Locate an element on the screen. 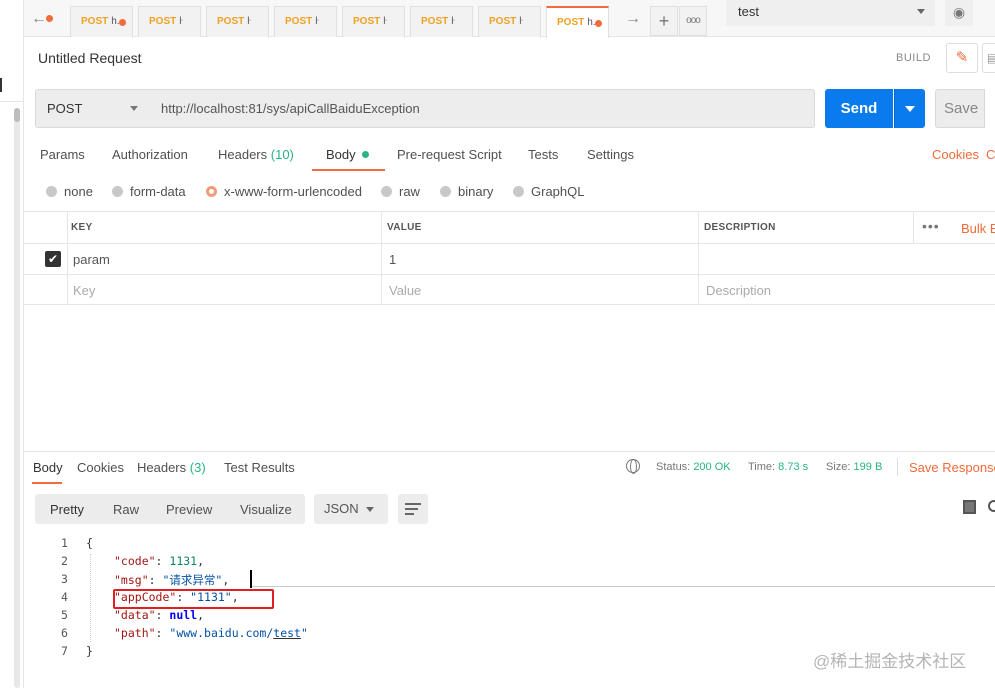 The image size is (995, 688). watermark: @稀土掘金技术社区 is located at coordinates (890, 661).